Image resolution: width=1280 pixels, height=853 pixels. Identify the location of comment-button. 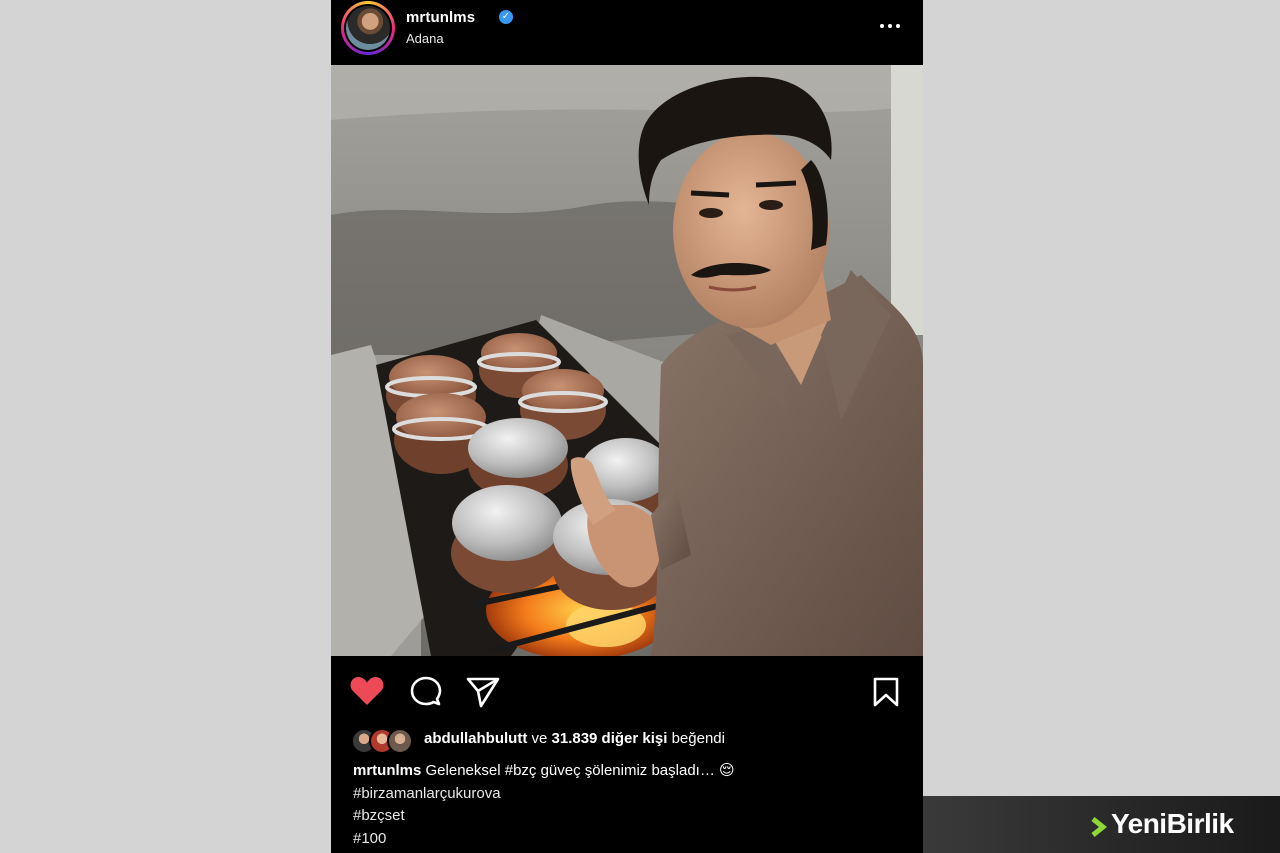
(426, 692).